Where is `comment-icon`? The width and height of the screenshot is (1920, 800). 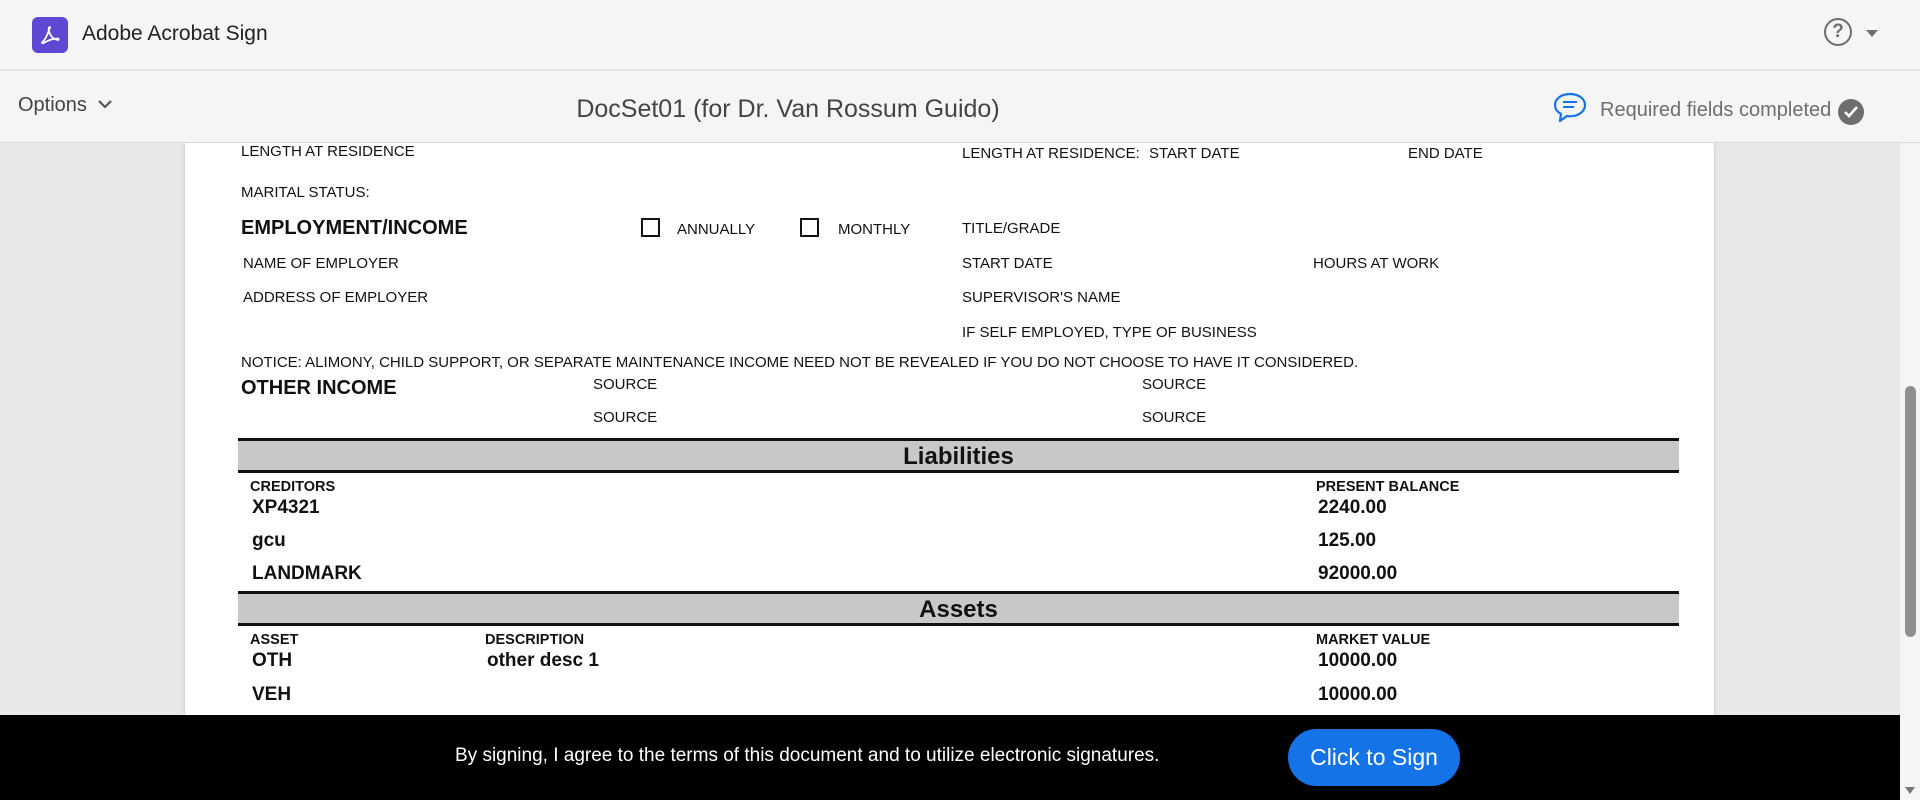
comment-icon is located at coordinates (1570, 108).